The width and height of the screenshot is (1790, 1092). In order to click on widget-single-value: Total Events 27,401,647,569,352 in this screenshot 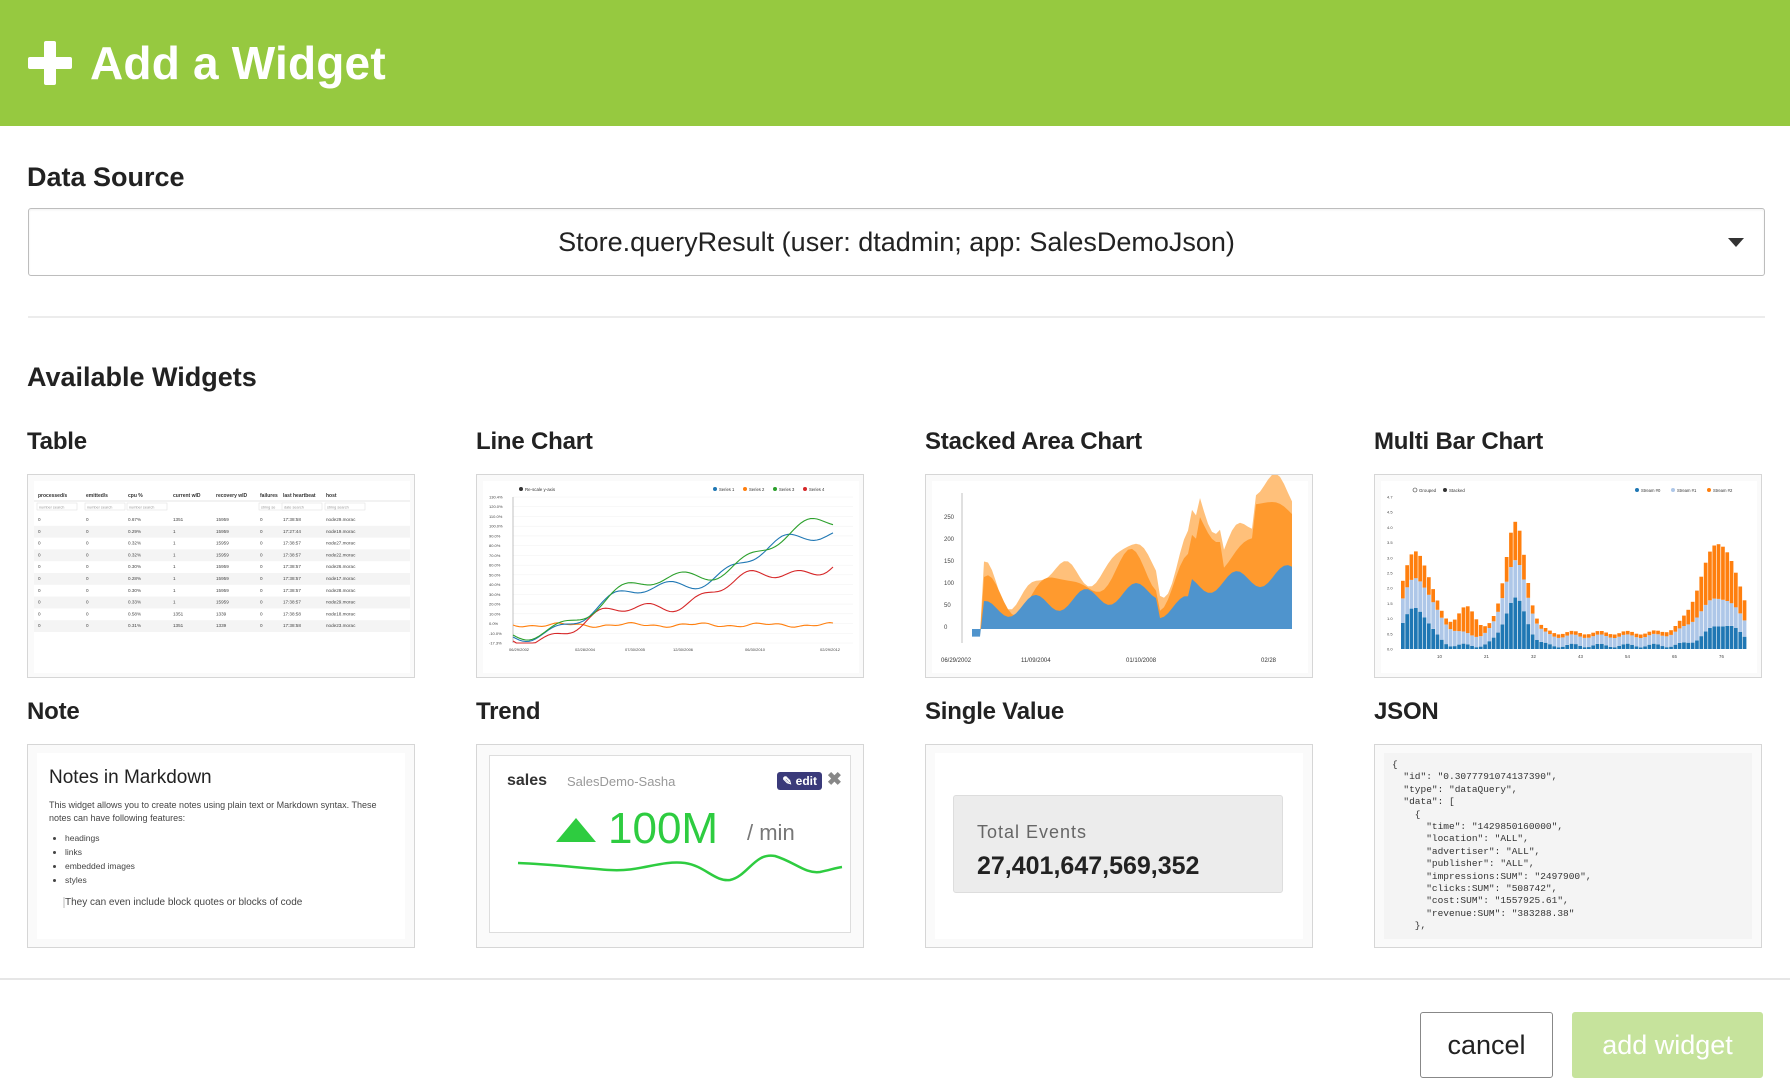, I will do `click(1119, 846)`.